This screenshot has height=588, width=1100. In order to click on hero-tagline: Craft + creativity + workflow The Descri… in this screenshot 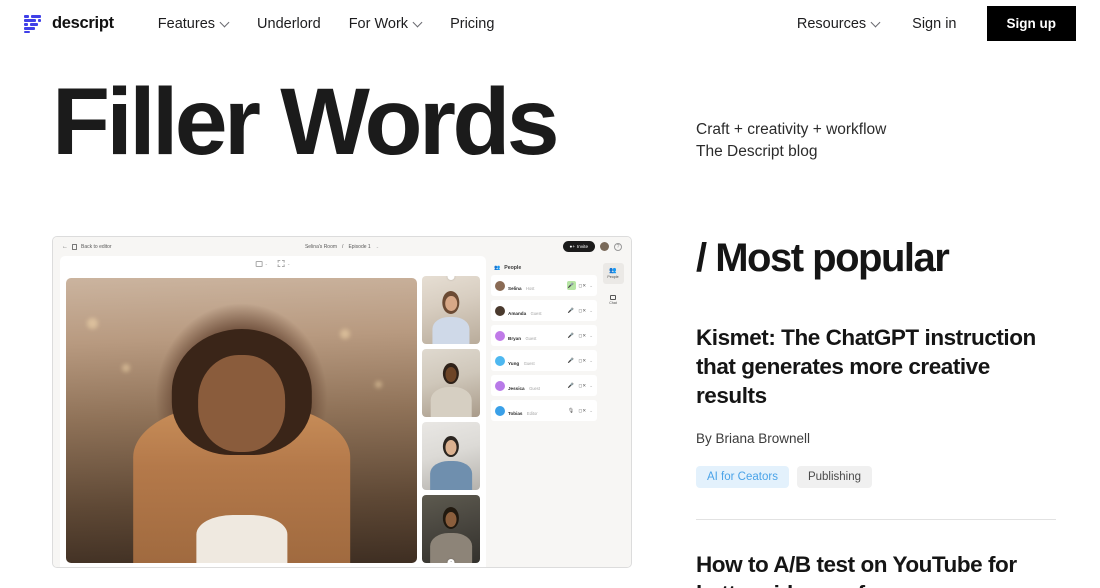, I will do `click(768, 122)`.